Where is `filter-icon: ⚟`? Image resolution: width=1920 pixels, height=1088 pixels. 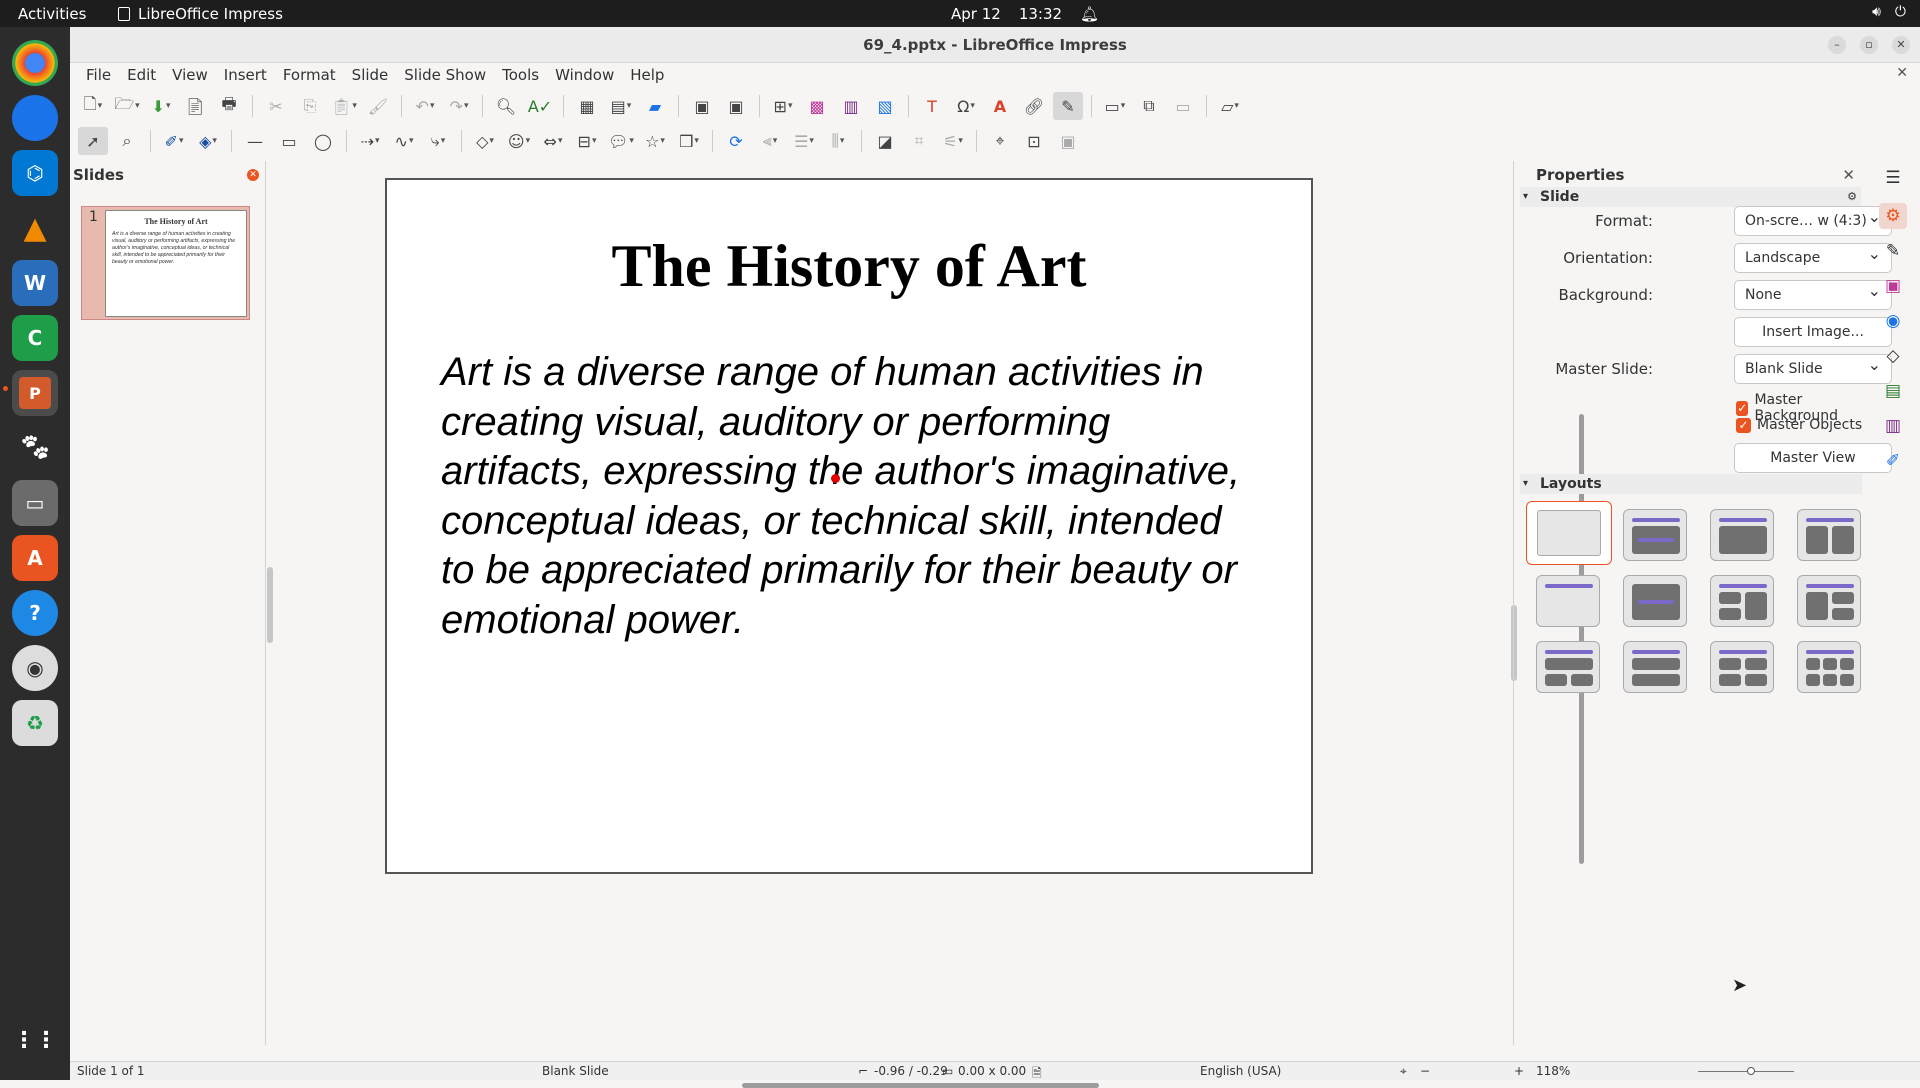 filter-icon: ⚟ is located at coordinates (953, 141).